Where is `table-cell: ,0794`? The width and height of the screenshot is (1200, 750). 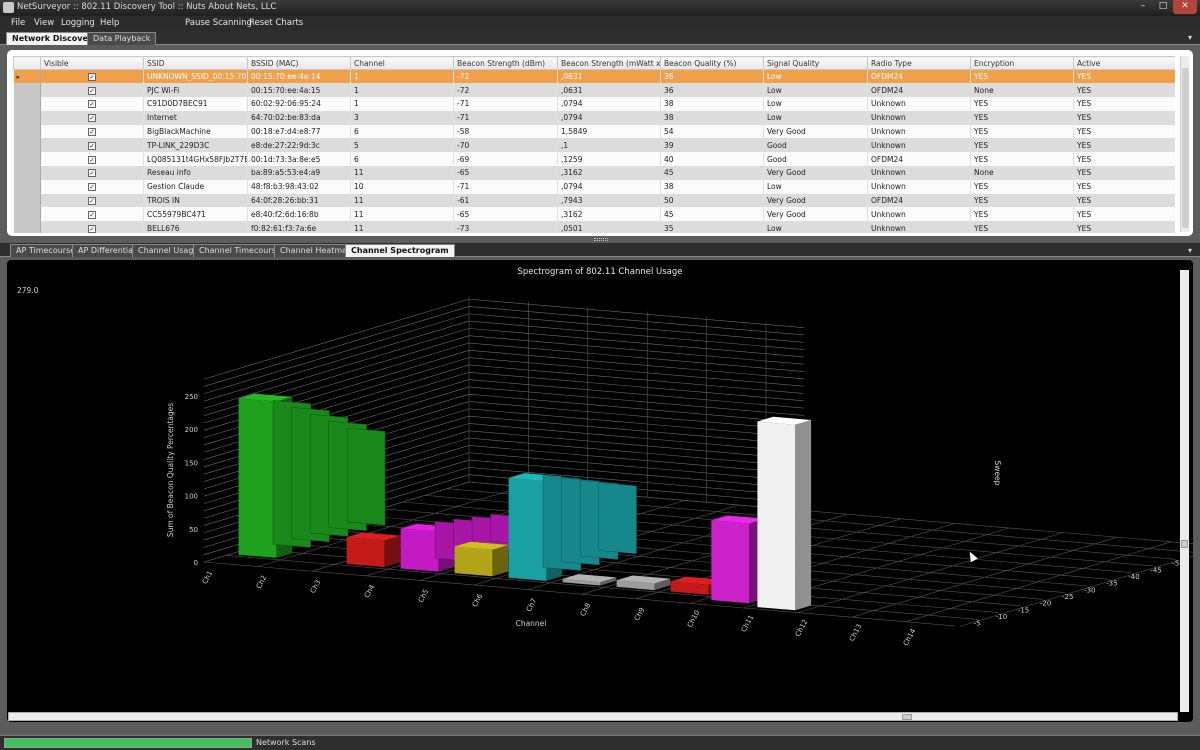 table-cell: ,0794 is located at coordinates (609, 104).